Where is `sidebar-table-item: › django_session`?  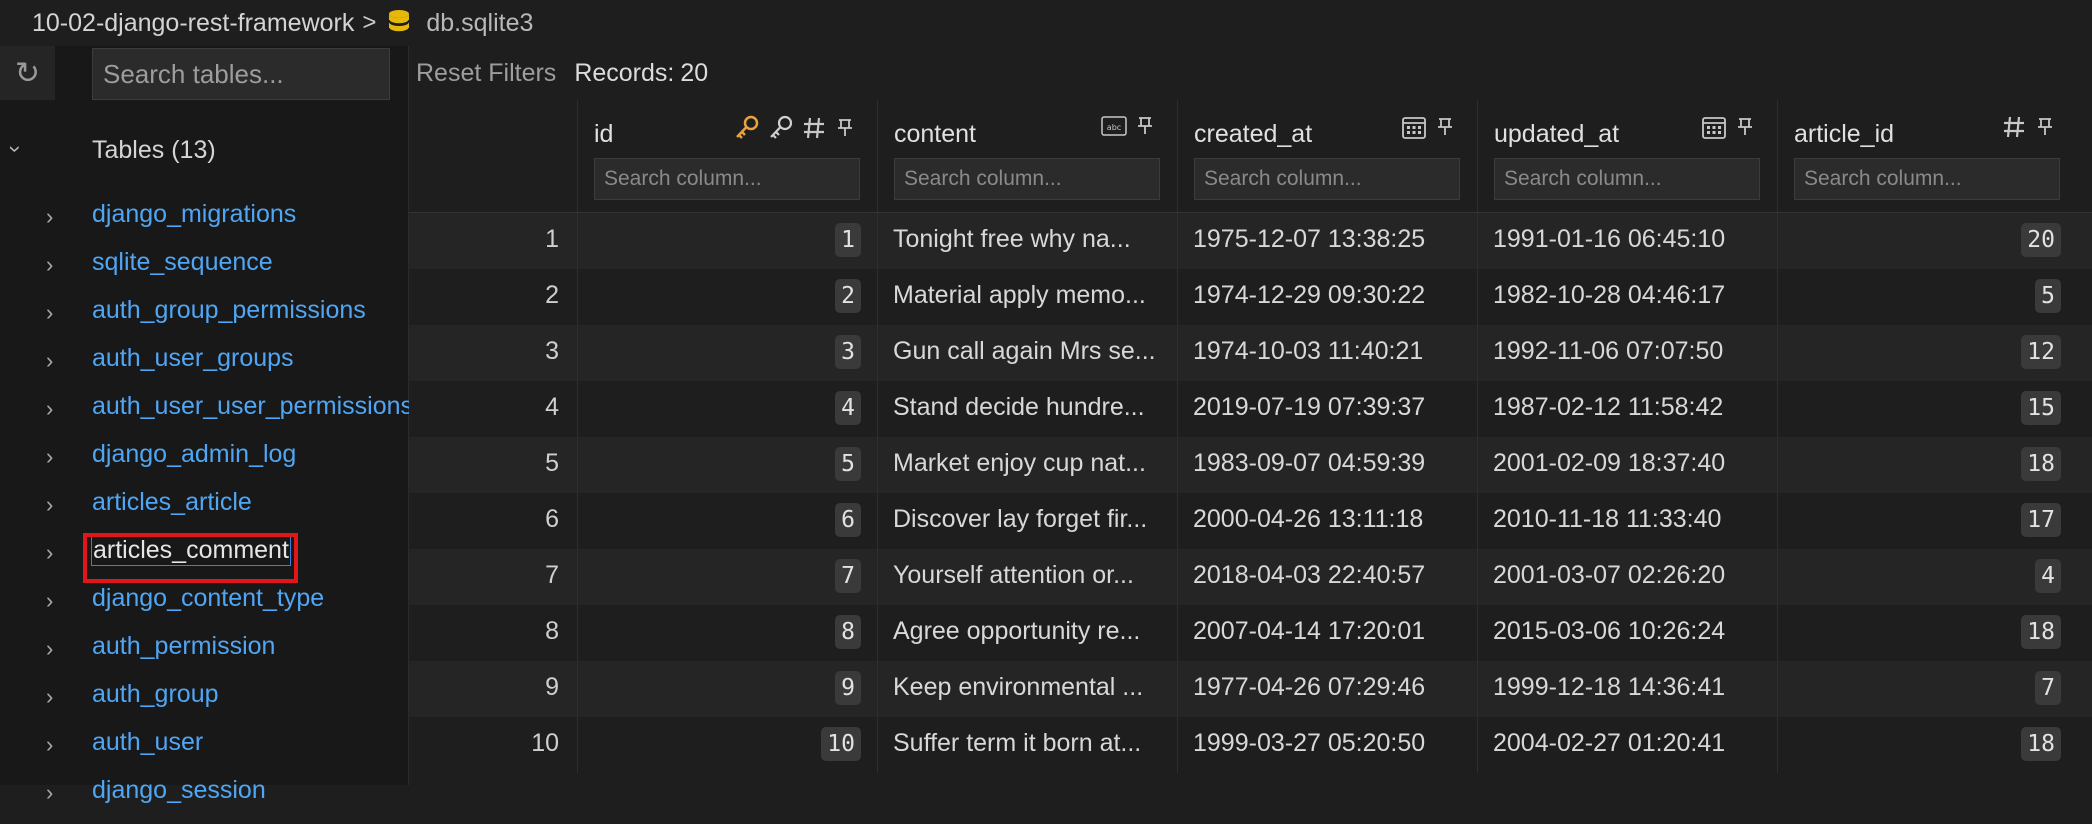
sidebar-table-item: › django_session is located at coordinates (204, 800).